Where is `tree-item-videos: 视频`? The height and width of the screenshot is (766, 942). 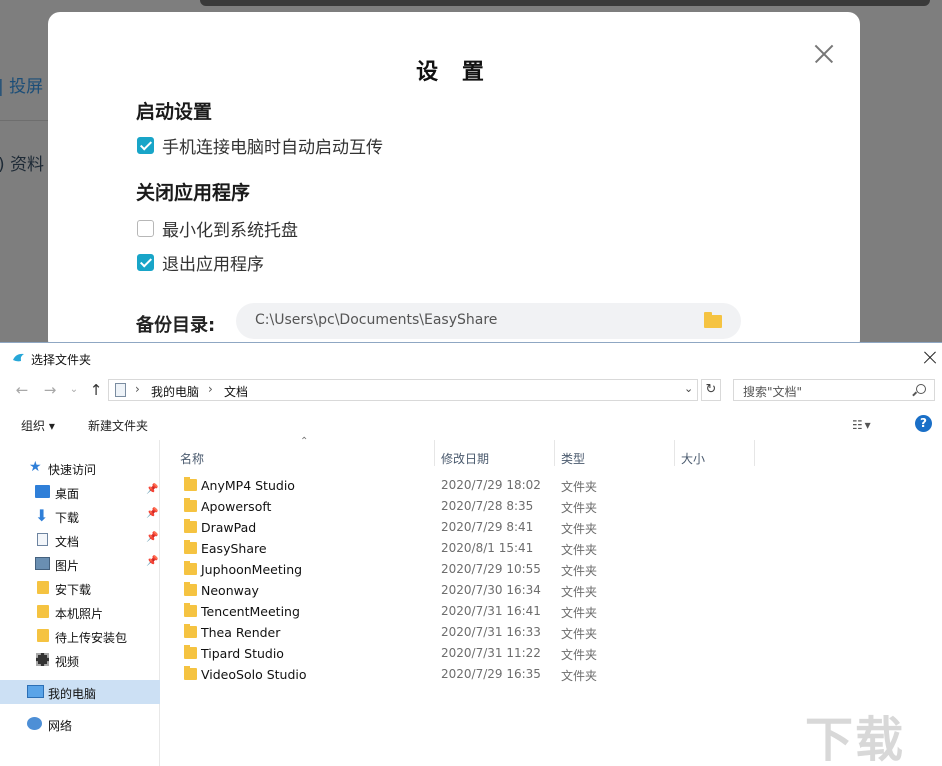 tree-item-videos: 视频 is located at coordinates (80, 660).